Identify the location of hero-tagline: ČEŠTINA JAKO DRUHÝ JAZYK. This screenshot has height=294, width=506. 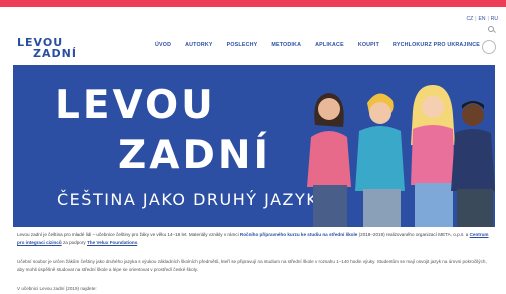
(188, 199).